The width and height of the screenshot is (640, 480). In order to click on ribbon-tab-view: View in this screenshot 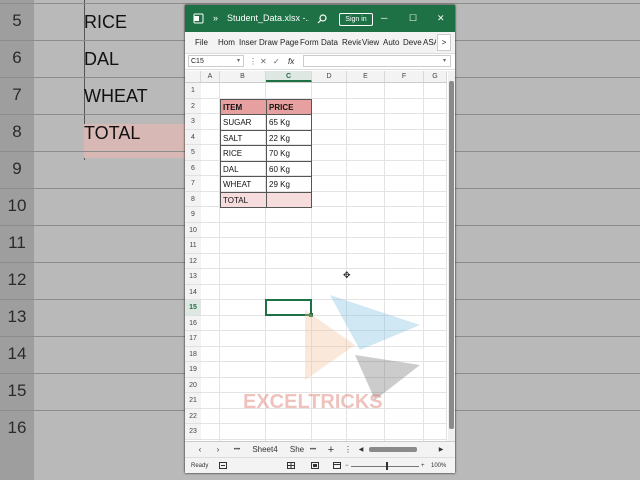, I will do `click(371, 42)`.